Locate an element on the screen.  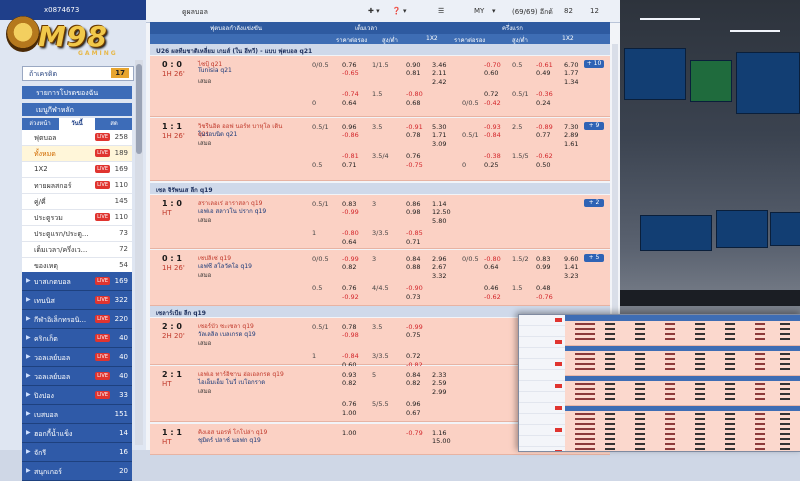
odds-cell: 0.68 is located at coordinates (413, 103).